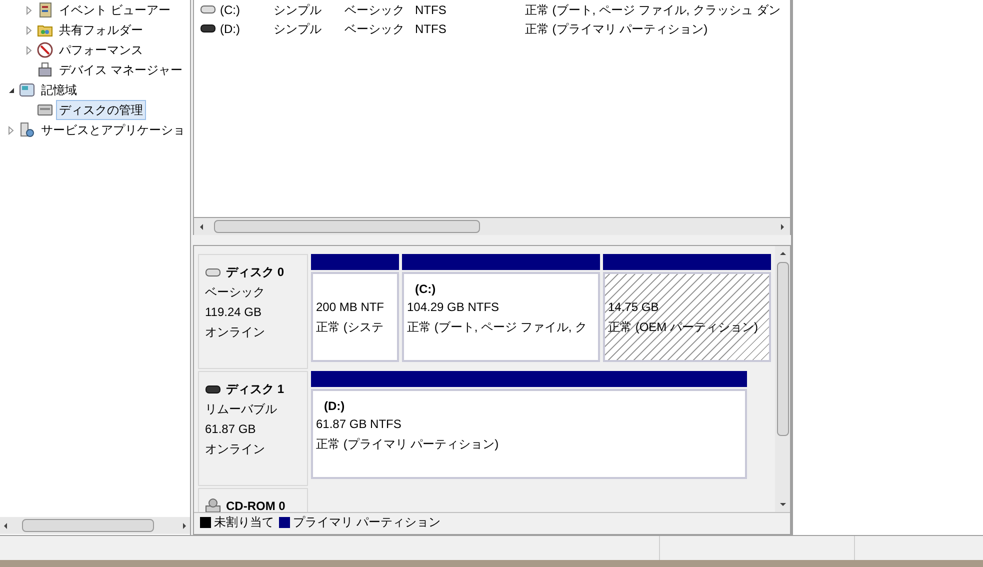 The width and height of the screenshot is (983, 567). What do you see at coordinates (351, 307) in the screenshot?
I see `partition-size: 200 MB NTF` at bounding box center [351, 307].